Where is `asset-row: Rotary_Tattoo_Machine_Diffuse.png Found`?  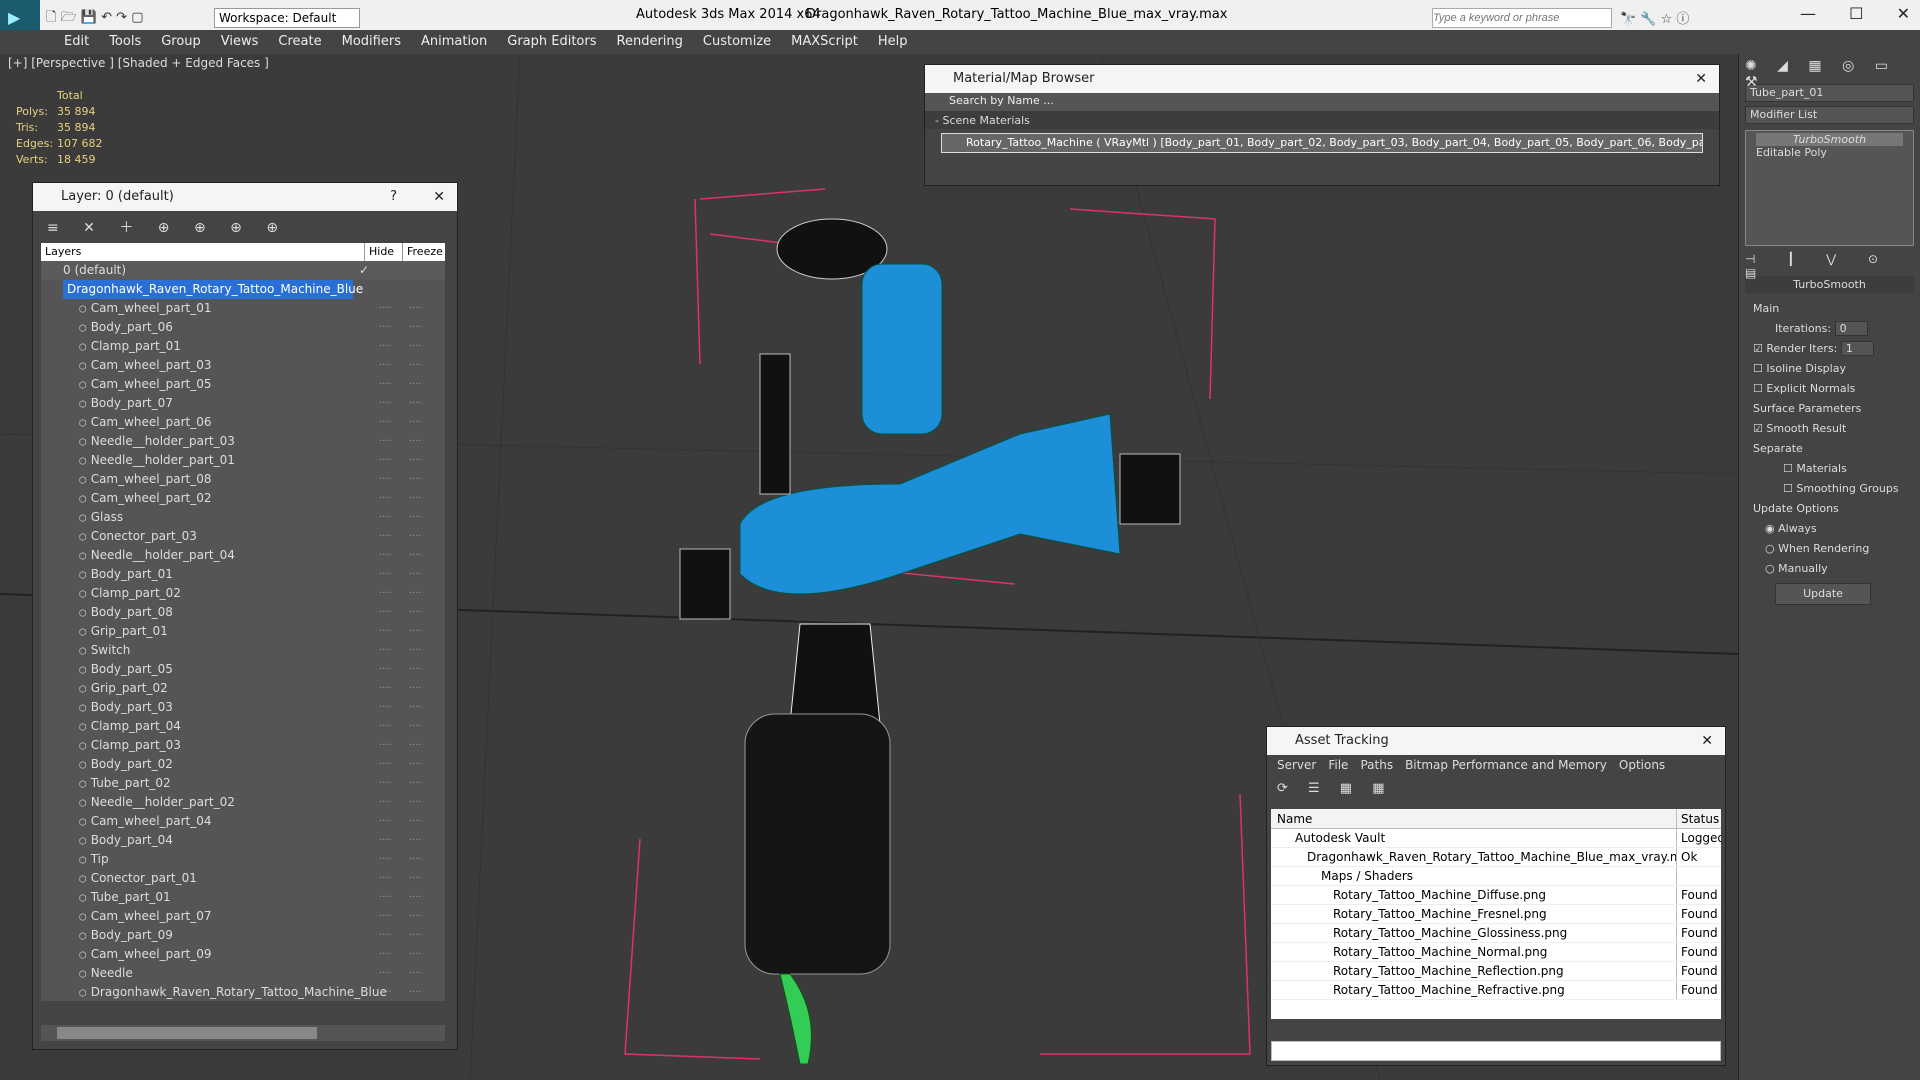 asset-row: Rotary_Tattoo_Machine_Diffuse.png Found is located at coordinates (1496, 895).